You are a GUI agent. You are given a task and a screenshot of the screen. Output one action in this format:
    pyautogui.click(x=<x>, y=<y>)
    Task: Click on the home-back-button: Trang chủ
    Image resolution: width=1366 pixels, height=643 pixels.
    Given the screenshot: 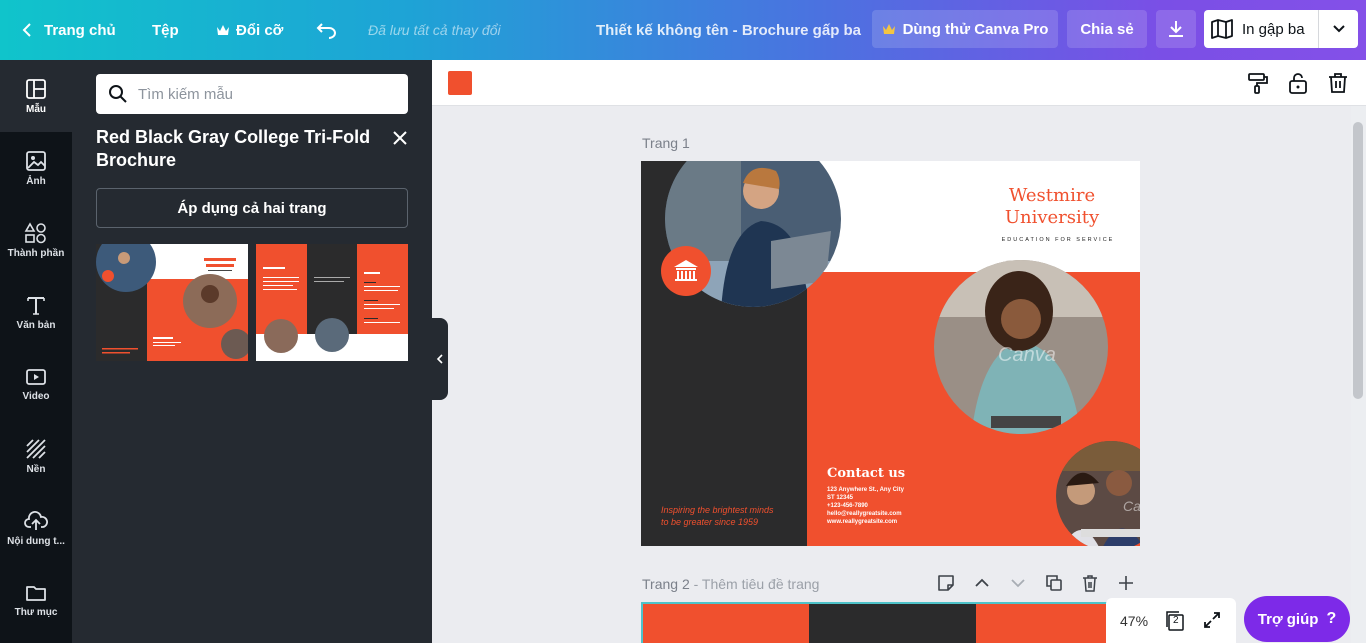 What is the action you would take?
    pyautogui.click(x=68, y=30)
    